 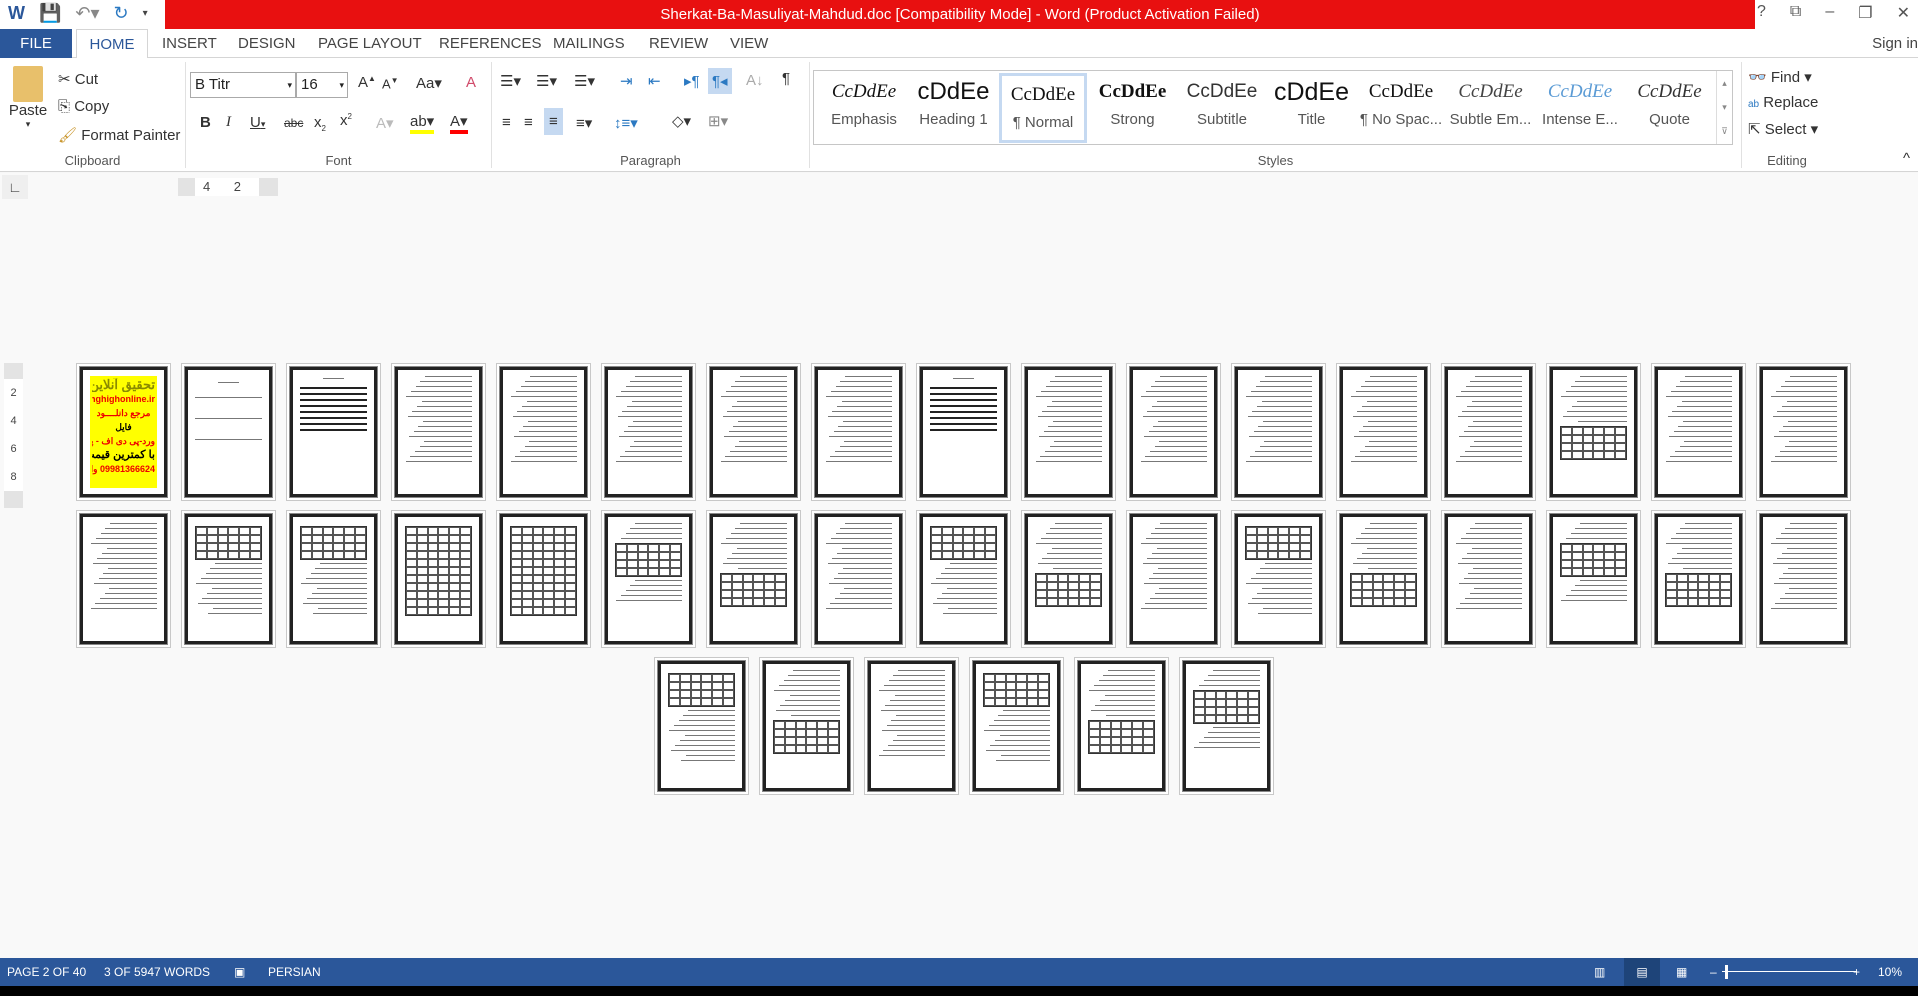 What do you see at coordinates (36, 43) in the screenshot?
I see `tab-file: FILE` at bounding box center [36, 43].